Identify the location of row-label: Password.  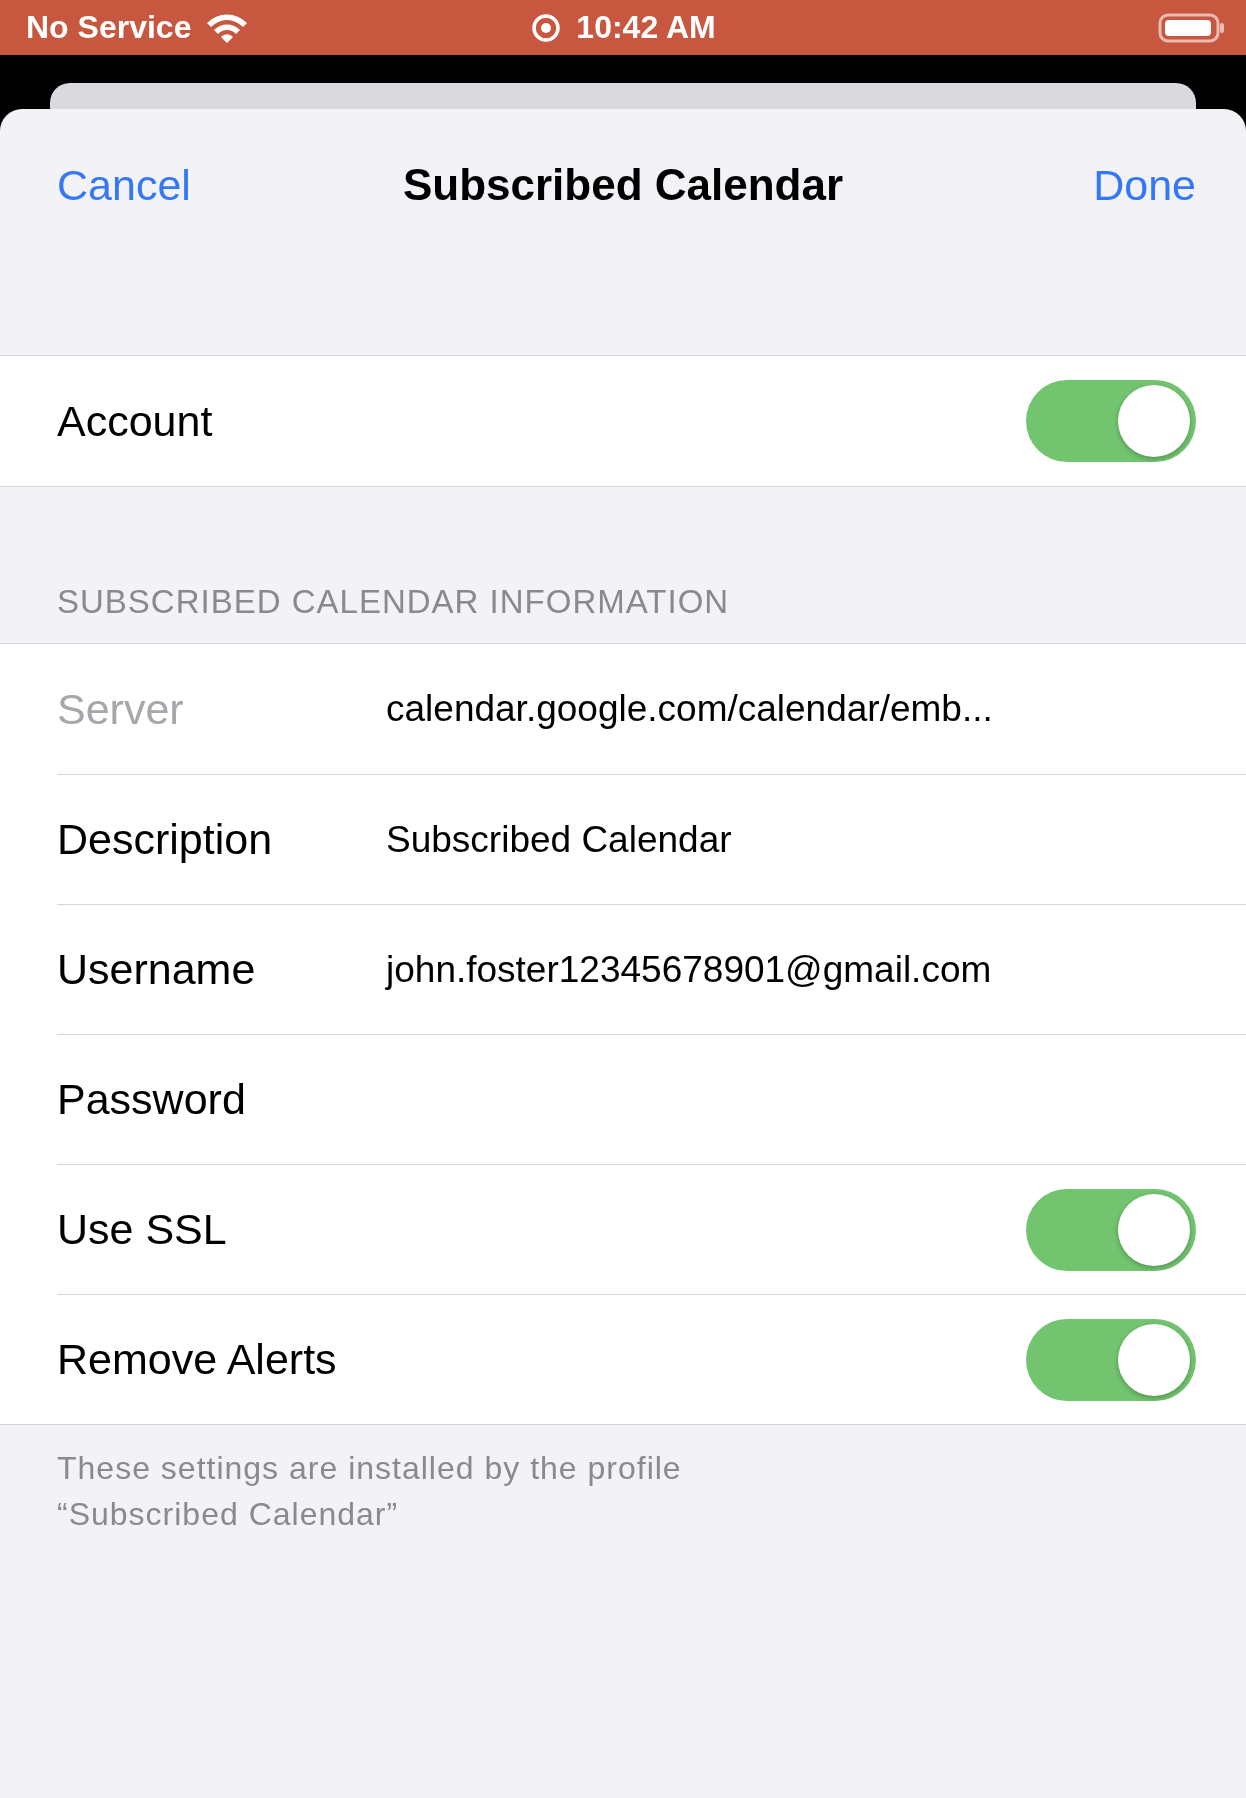
(152, 1099).